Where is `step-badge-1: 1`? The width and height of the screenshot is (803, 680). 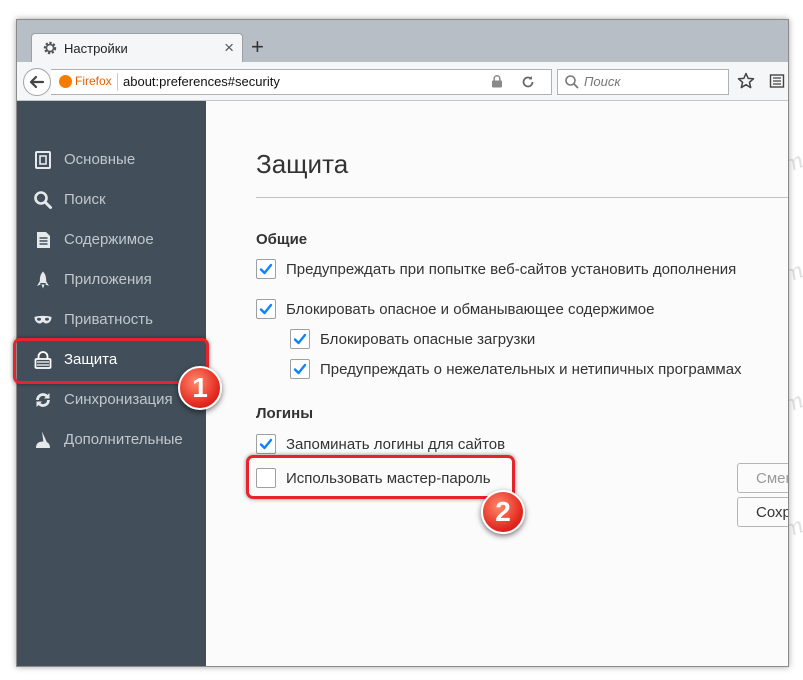
step-badge-1: 1 is located at coordinates (200, 388).